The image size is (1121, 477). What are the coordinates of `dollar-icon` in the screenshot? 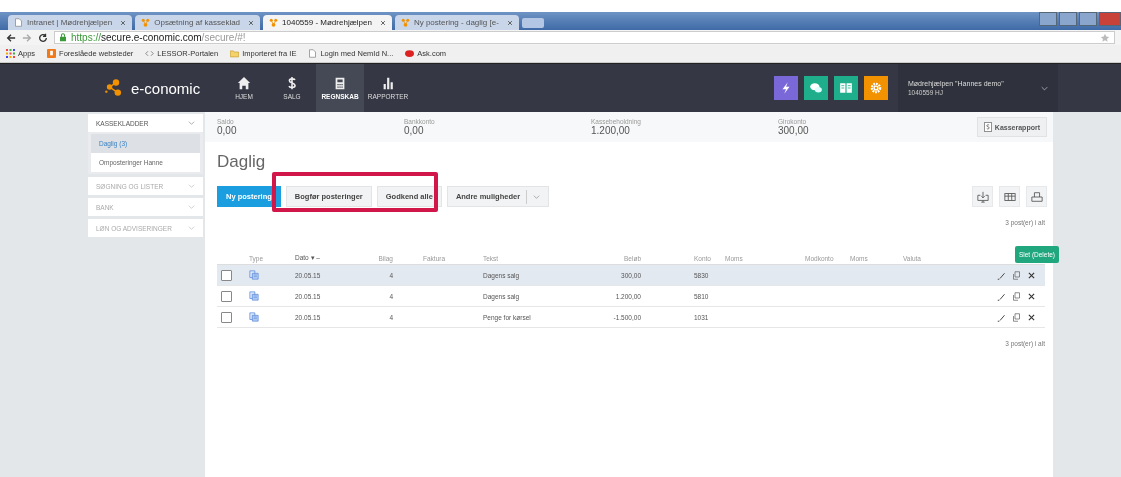 It's located at (292, 83).